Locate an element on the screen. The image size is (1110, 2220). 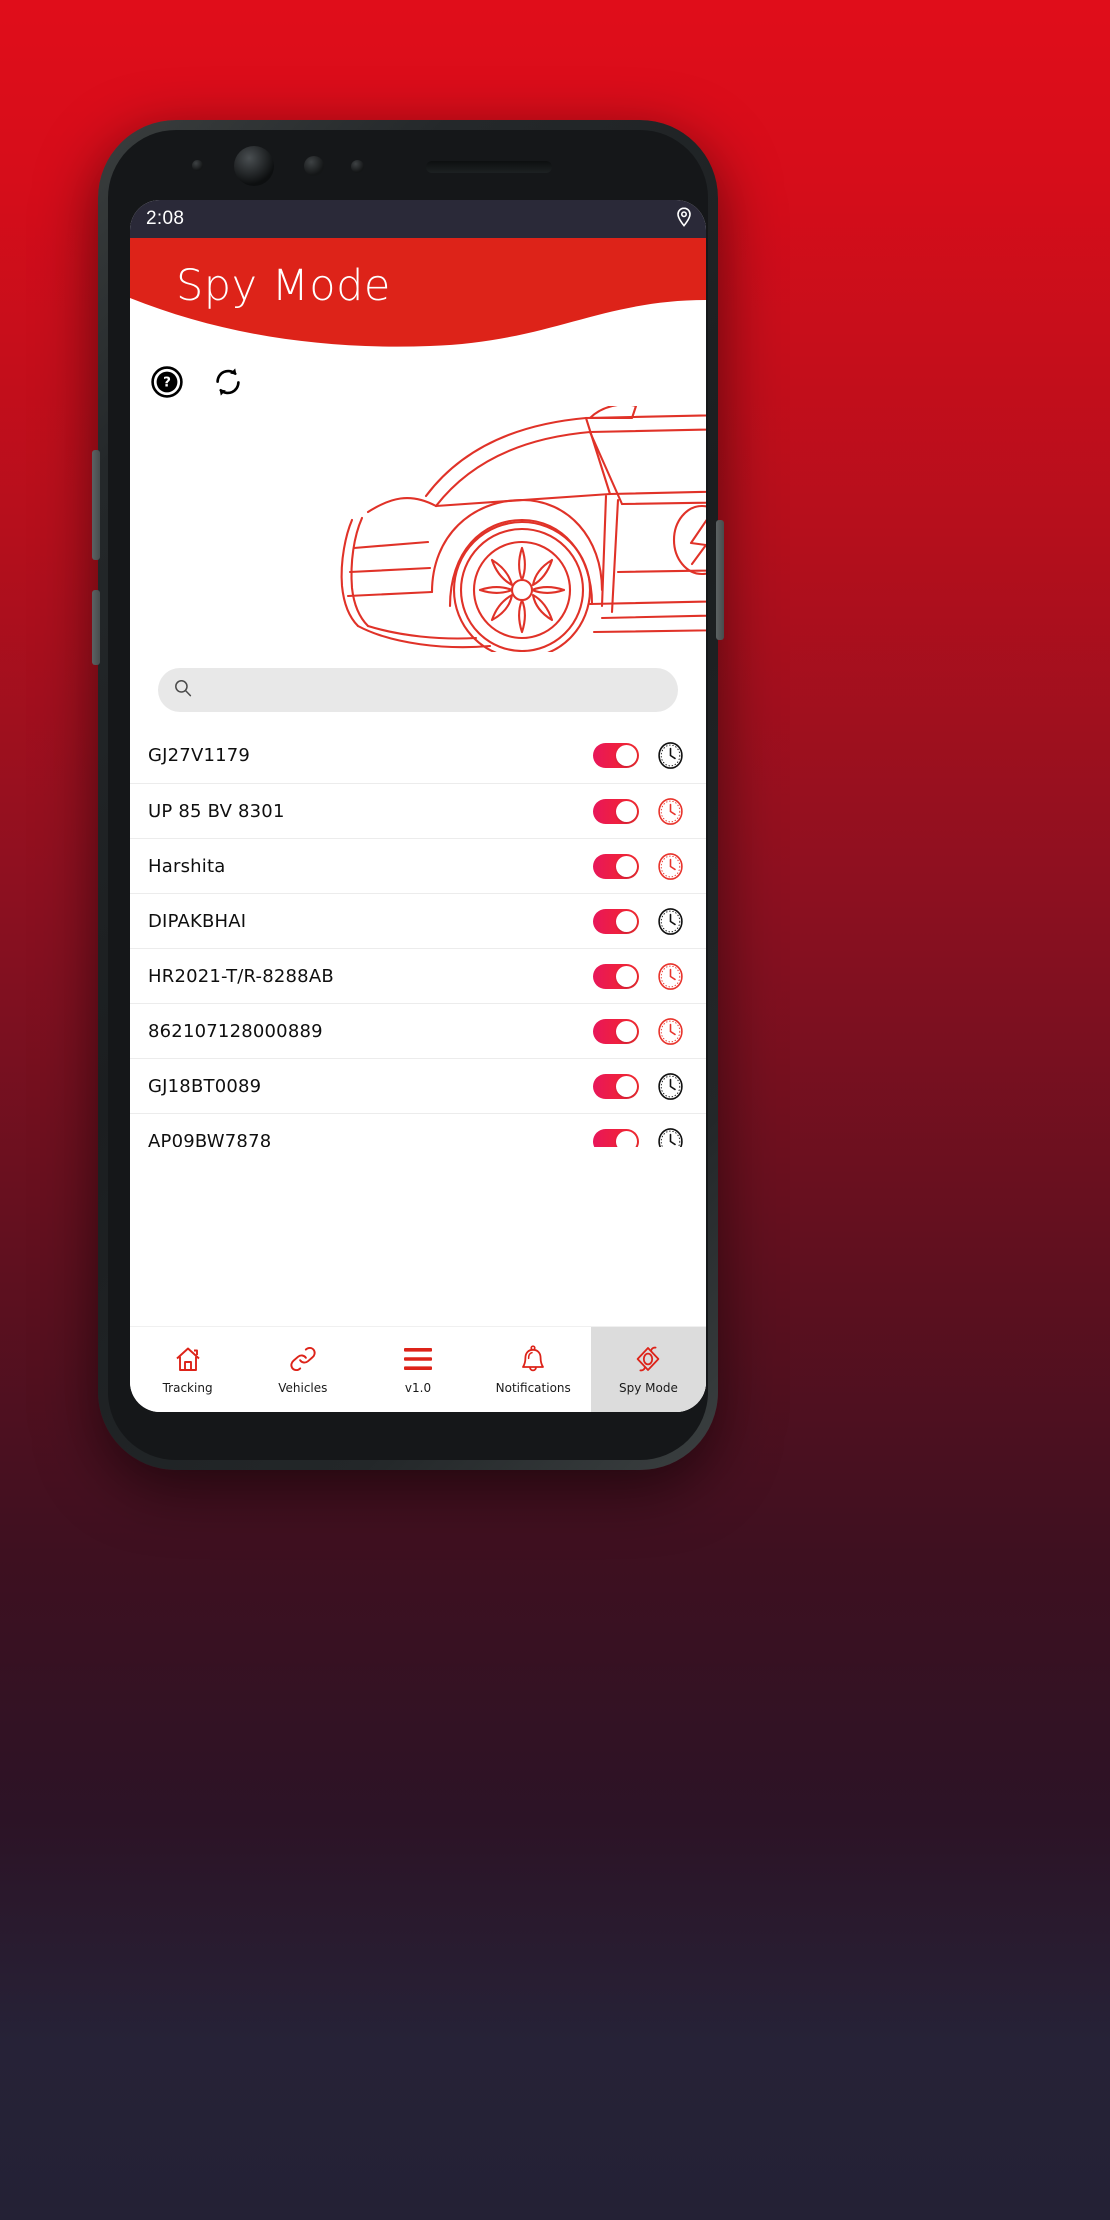
nav-item-label: Notifications is located at coordinates (533, 1388).